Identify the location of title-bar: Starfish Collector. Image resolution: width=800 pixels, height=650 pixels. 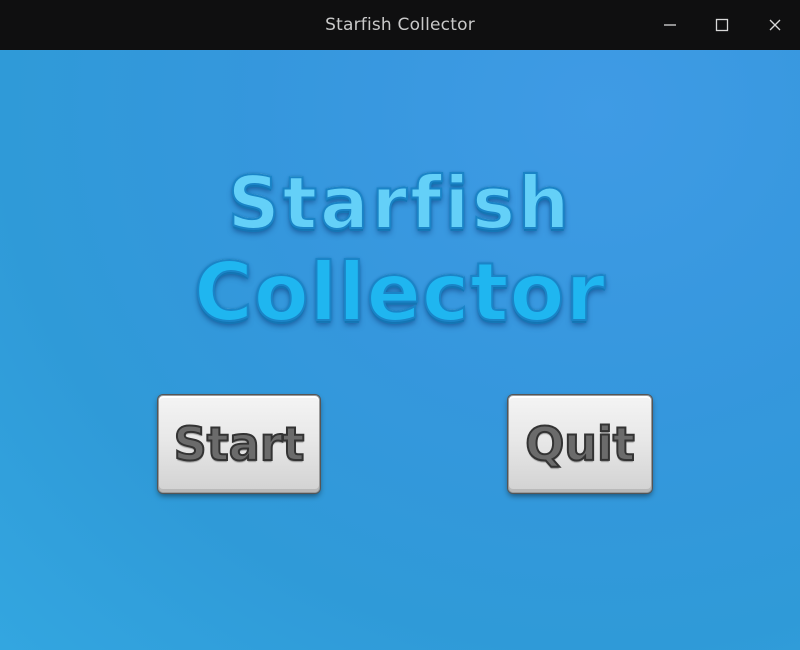
(400, 25).